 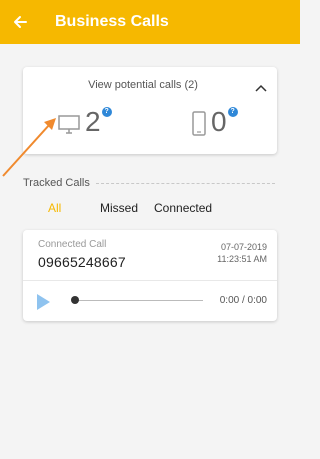 I want to click on audio-duration: 0:00 / 0:00, so click(x=243, y=300).